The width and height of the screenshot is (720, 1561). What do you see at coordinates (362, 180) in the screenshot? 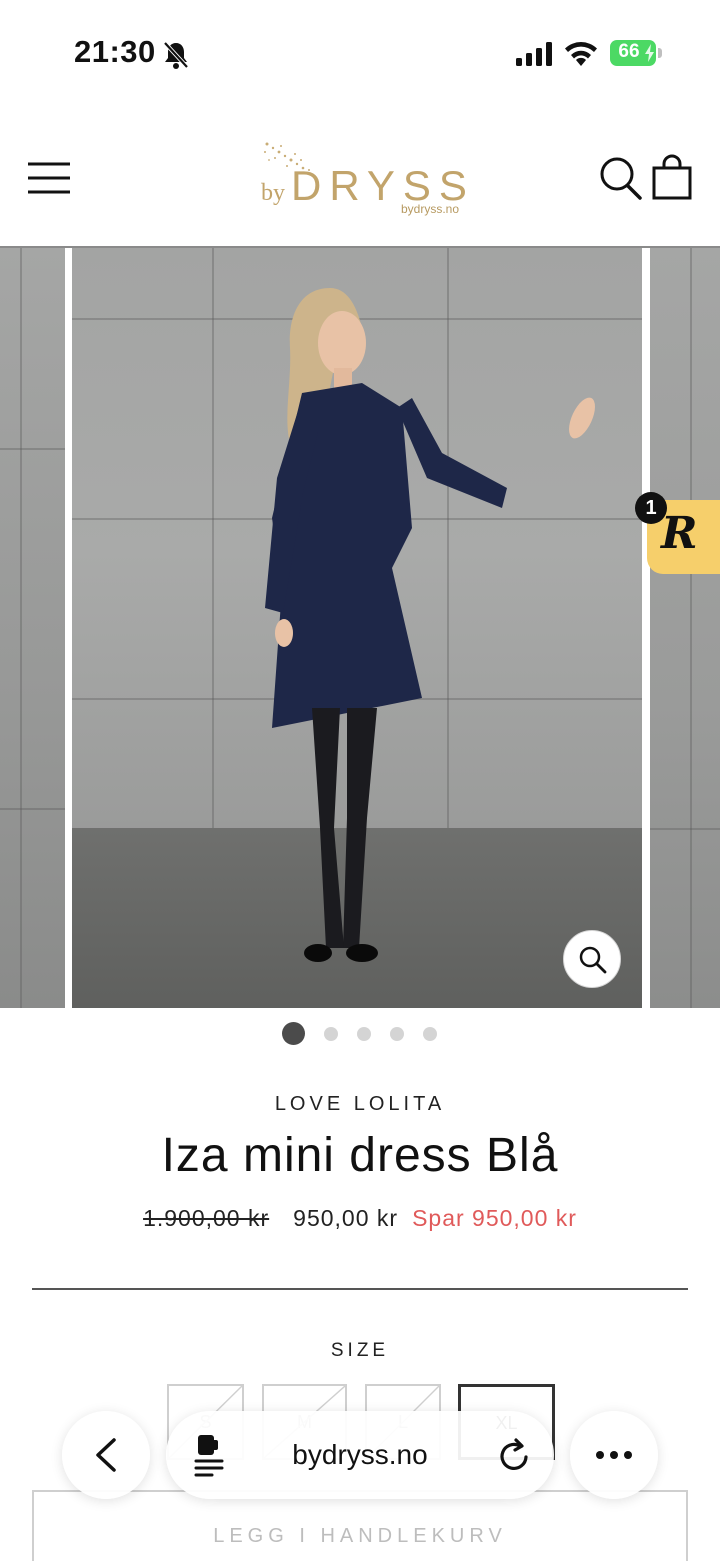
I see `site-logo: by DRYSS bydryss.no` at bounding box center [362, 180].